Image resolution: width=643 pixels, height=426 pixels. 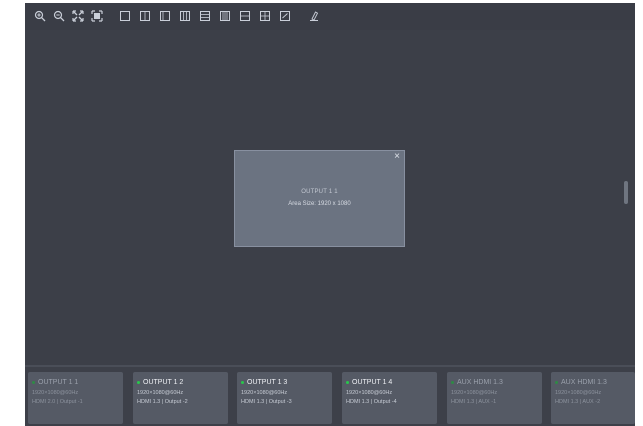 What do you see at coordinates (265, 16) in the screenshot?
I see `layout-quad-icon` at bounding box center [265, 16].